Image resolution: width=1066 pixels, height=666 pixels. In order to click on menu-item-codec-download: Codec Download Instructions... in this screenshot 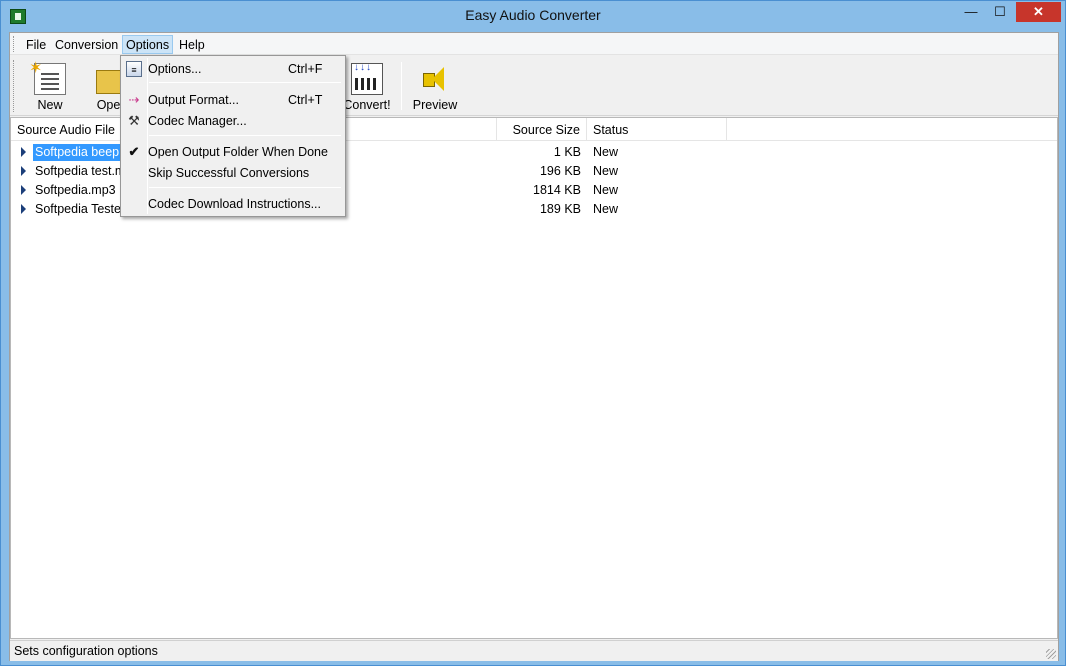, I will do `click(233, 204)`.